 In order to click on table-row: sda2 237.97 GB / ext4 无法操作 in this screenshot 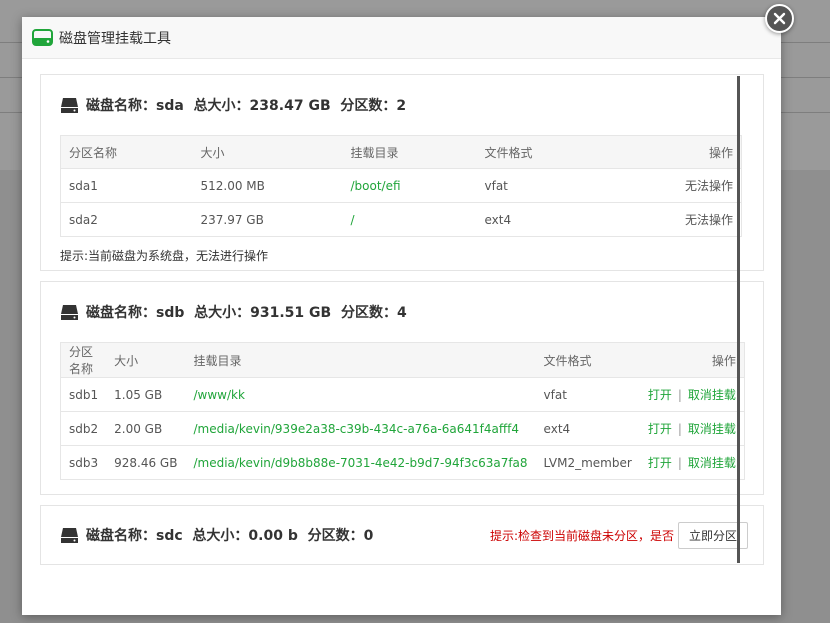, I will do `click(401, 219)`.